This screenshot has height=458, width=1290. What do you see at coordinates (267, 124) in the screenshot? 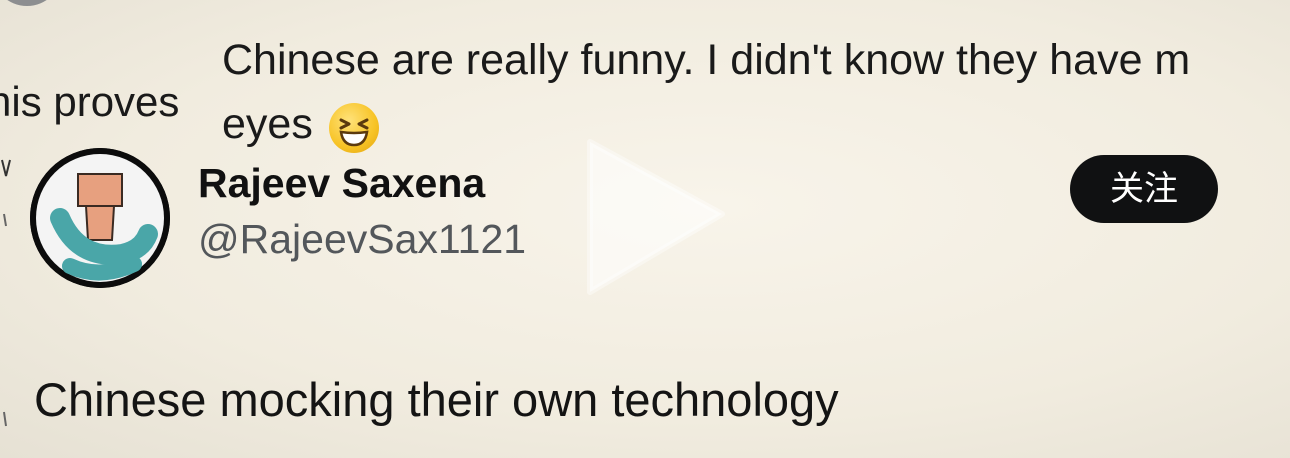
I see `quoted-tweet-line-2-text: eyes` at bounding box center [267, 124].